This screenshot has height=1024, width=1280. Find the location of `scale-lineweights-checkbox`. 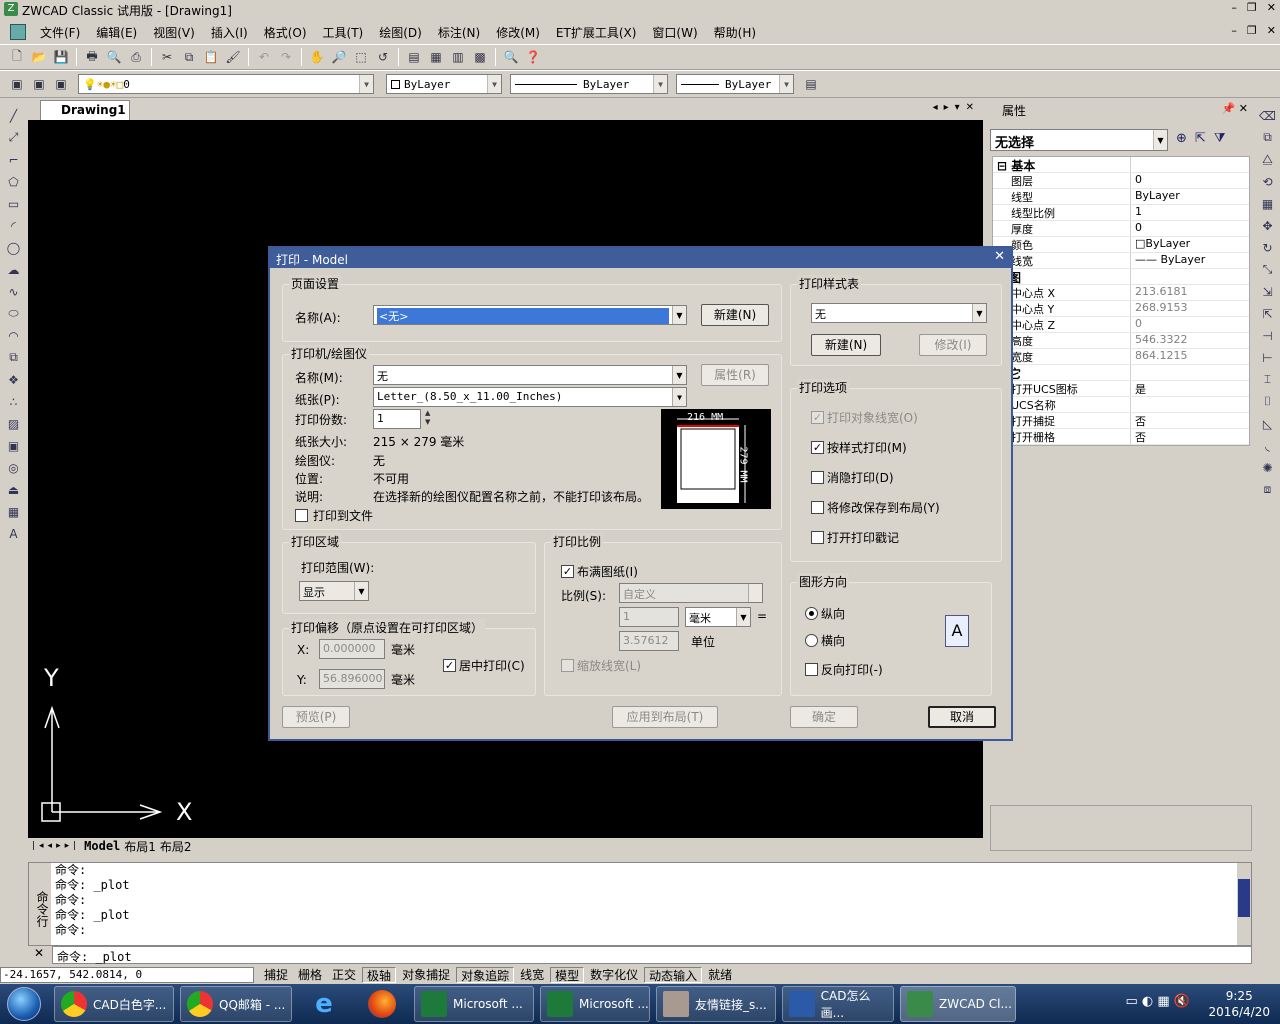

scale-lineweights-checkbox is located at coordinates (567, 665).